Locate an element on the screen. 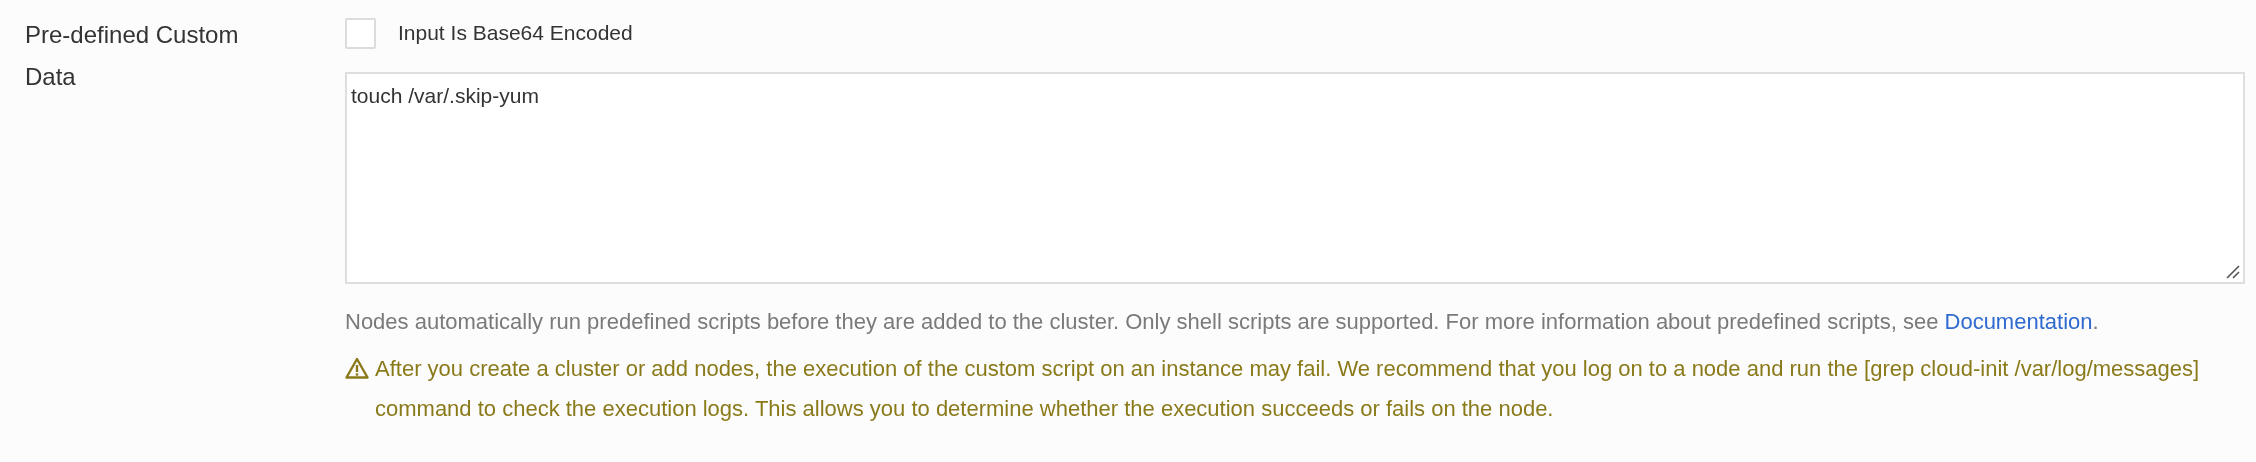 This screenshot has height=462, width=2256. checkbox-label: Input Is Base64 Encoded is located at coordinates (515, 33).